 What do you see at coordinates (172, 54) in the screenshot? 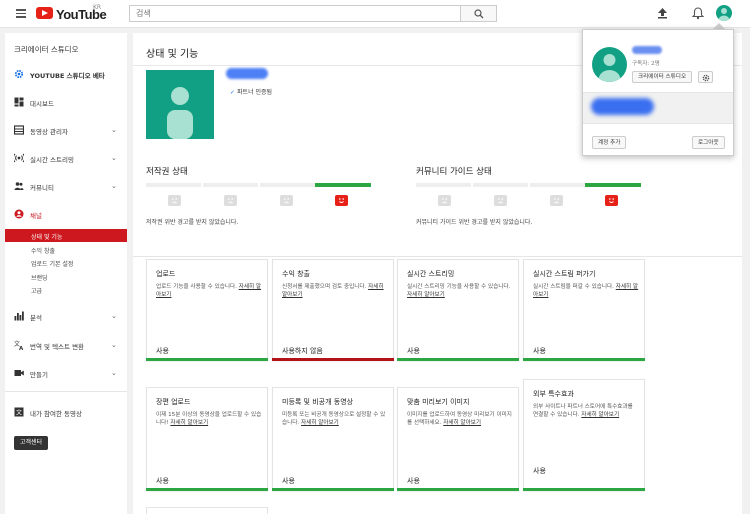
I see `page-title: 상태 및 기능` at bounding box center [172, 54].